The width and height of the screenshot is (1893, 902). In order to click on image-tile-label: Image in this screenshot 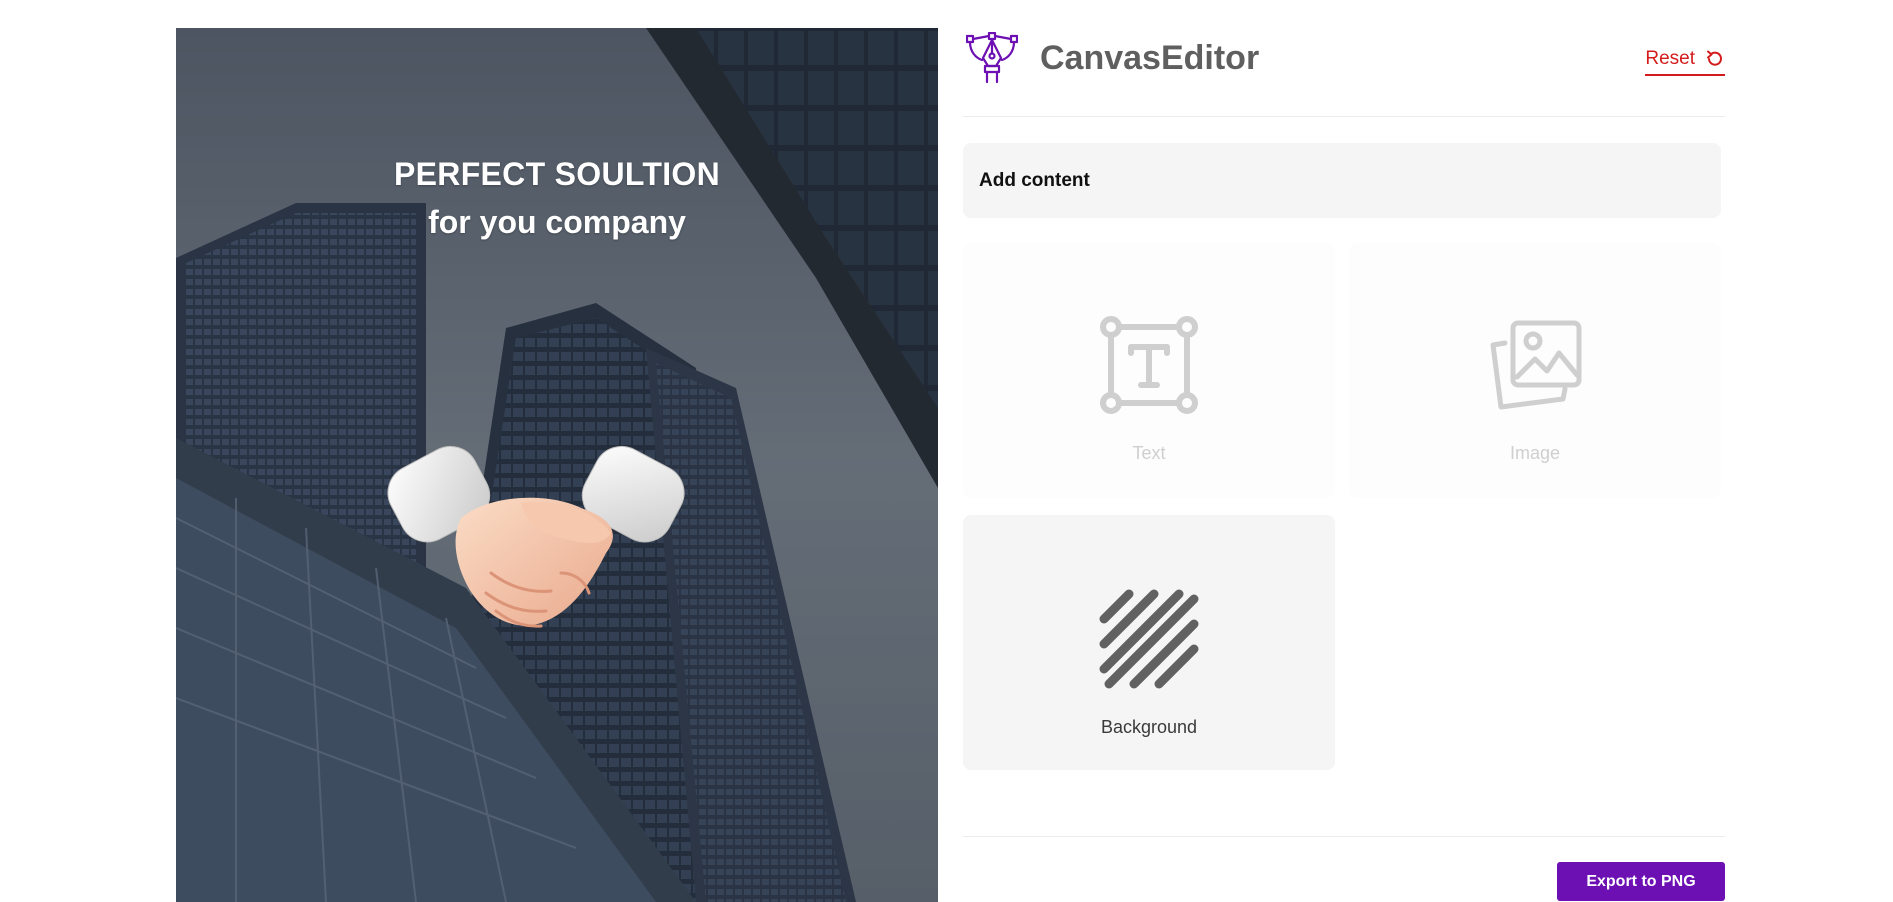, I will do `click(1535, 453)`.